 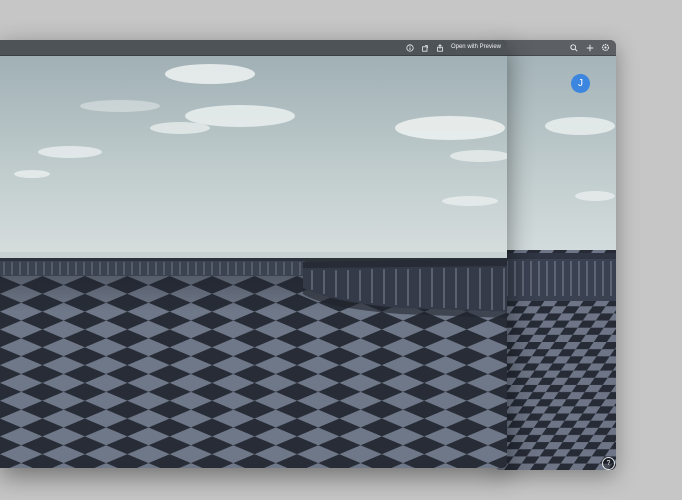 What do you see at coordinates (410, 47) in the screenshot?
I see `info-icon` at bounding box center [410, 47].